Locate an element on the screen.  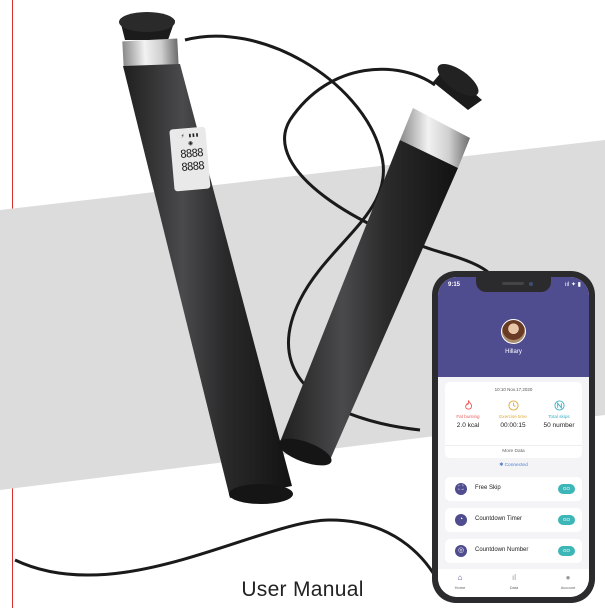
user-name: Hillary is located at coordinates (513, 352).